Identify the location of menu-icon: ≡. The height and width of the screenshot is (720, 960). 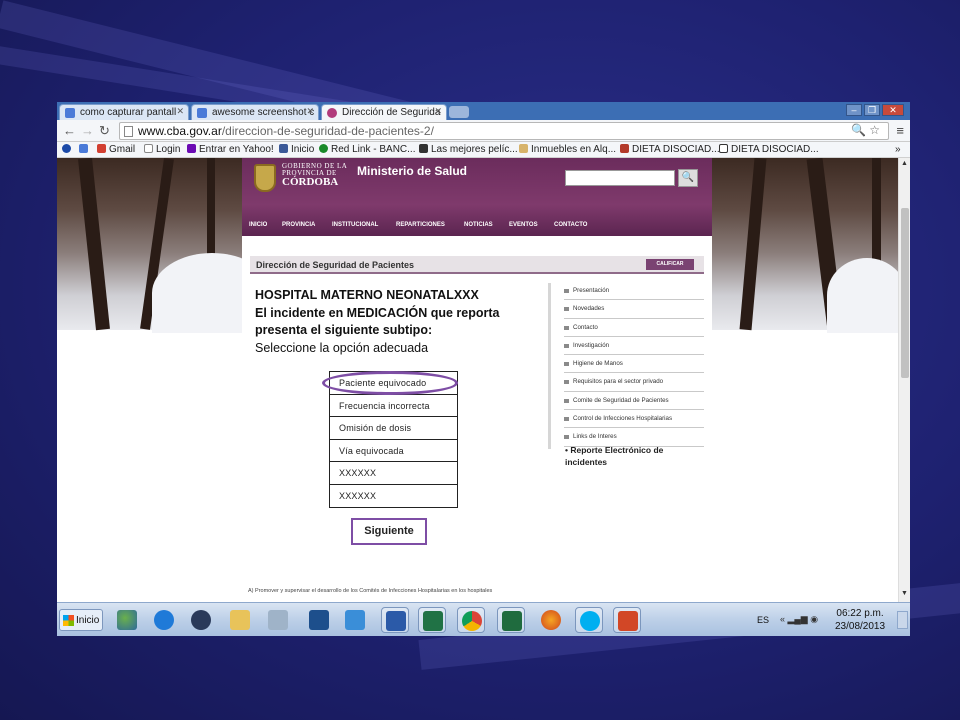
(900, 130).